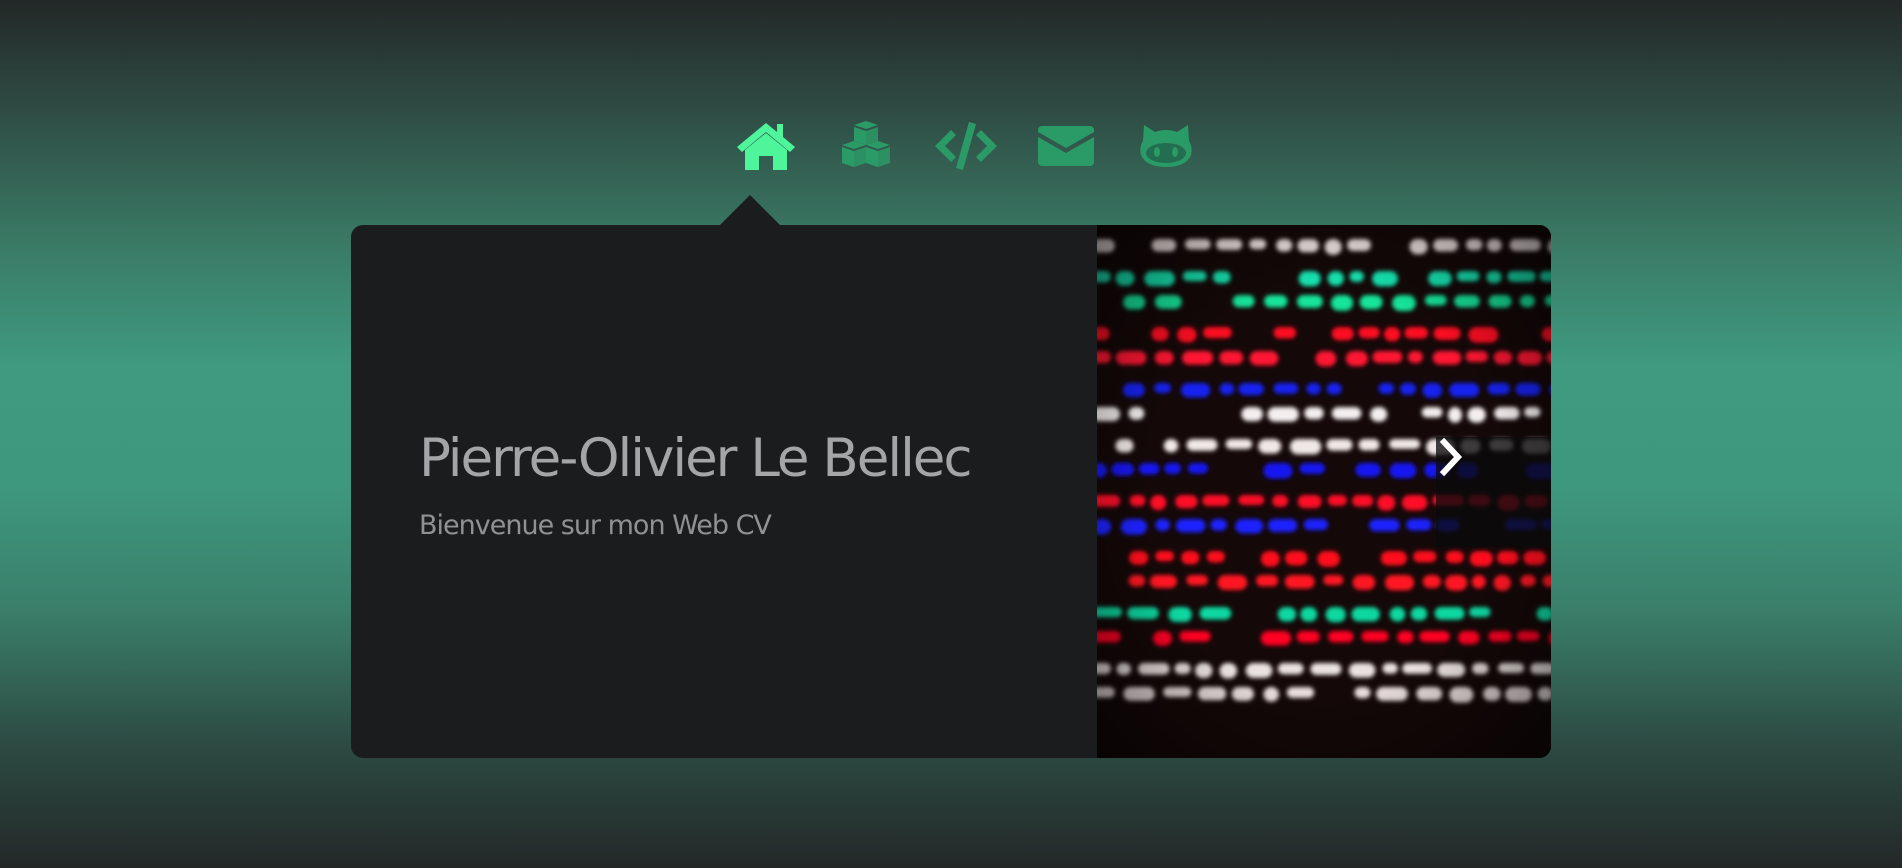 The width and height of the screenshot is (1902, 868). I want to click on nav-github, so click(1166, 146).